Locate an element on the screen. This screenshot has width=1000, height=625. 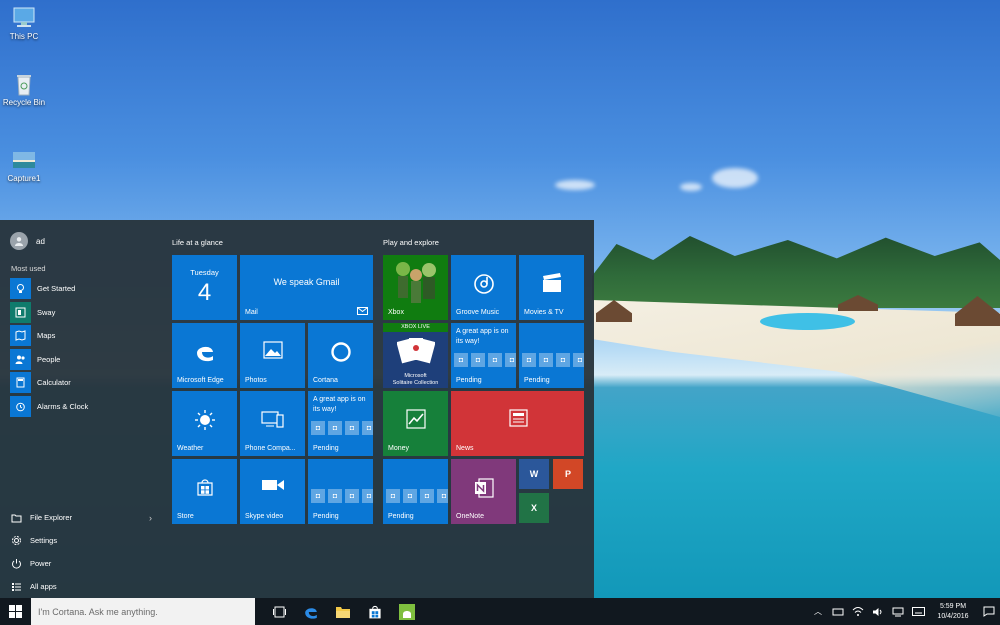
taskbar-store is located at coordinates (375, 611).